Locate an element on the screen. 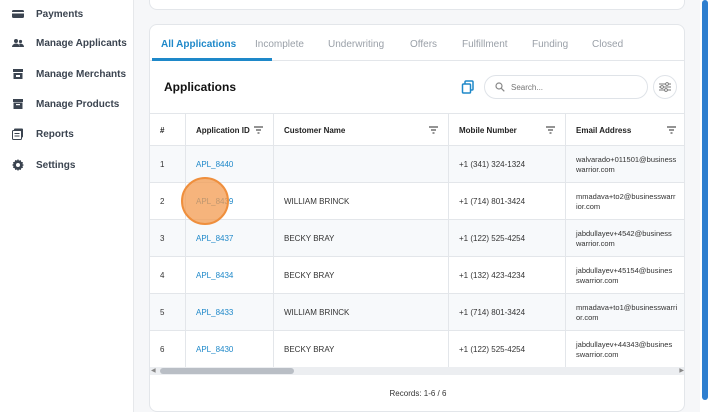 This screenshot has width=710, height=412. search-icon is located at coordinates (500, 87).